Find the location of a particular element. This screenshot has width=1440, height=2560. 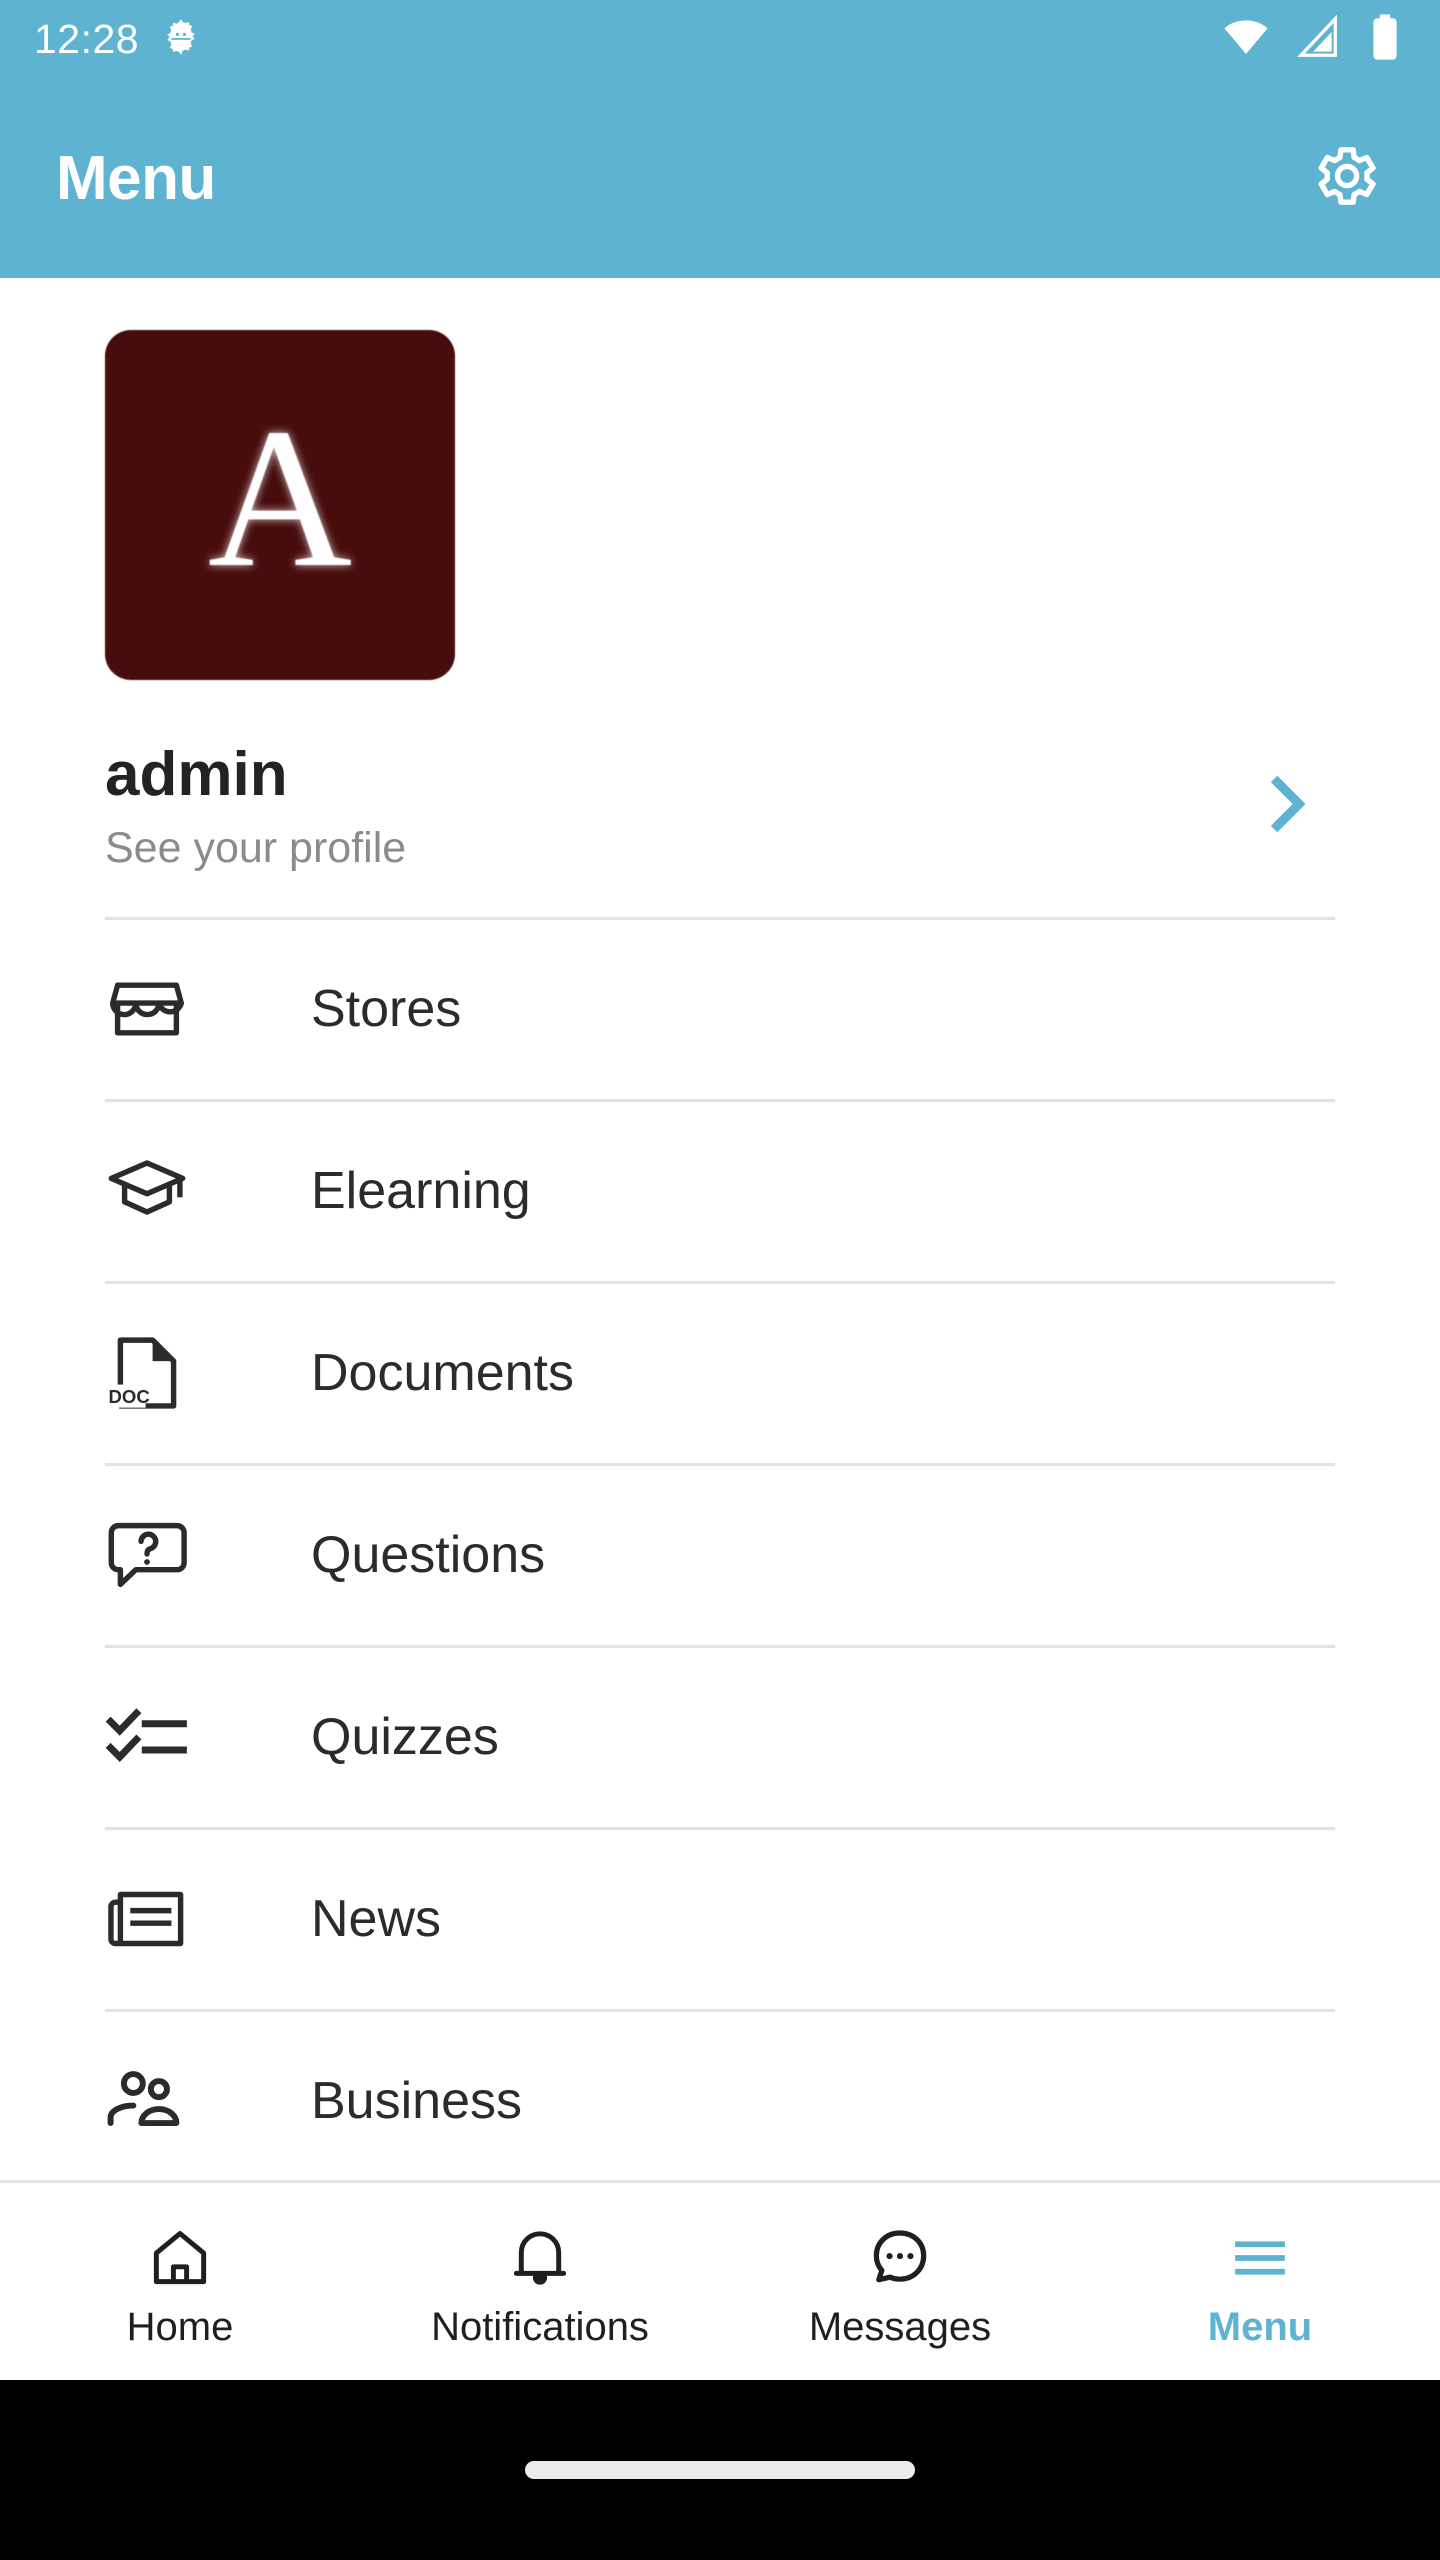

app-bar: Menu is located at coordinates (720, 178).